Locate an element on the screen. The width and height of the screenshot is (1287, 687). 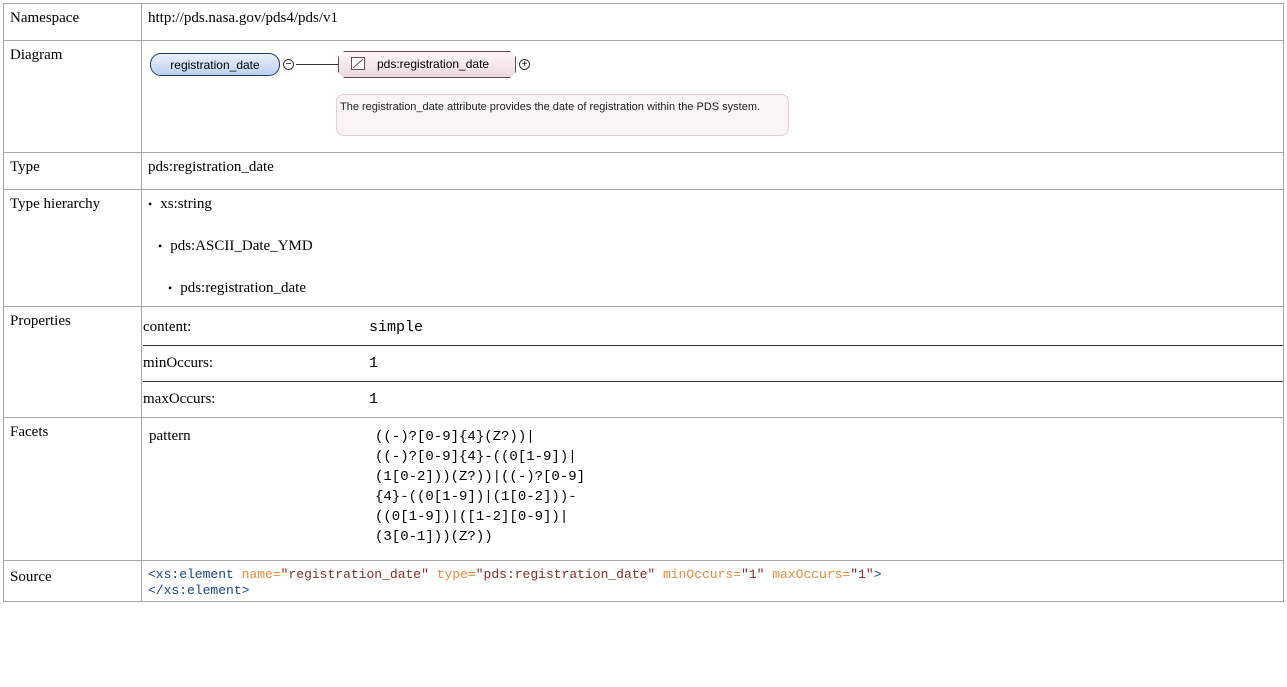
property-value: simple is located at coordinates (396, 327).